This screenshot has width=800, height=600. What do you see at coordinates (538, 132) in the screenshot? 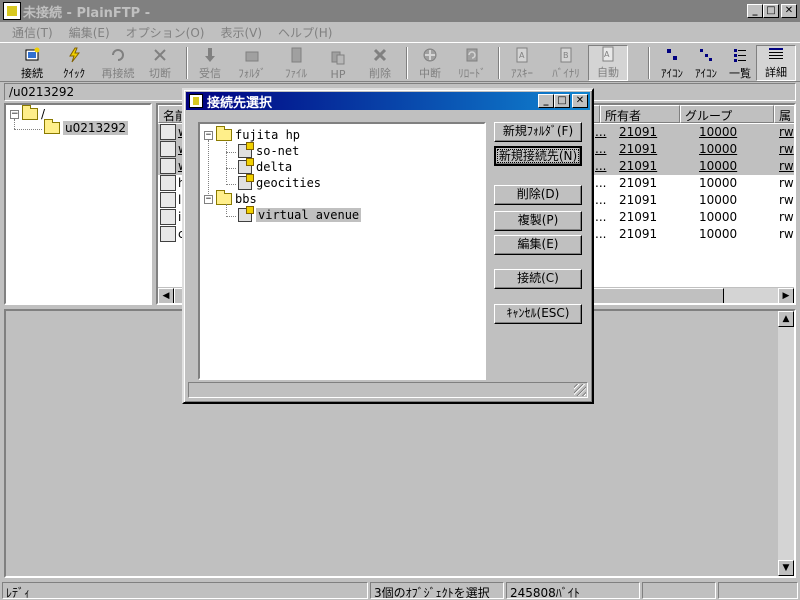
I see `new-folder-button: 新規ﾌｫﾙﾀﾞ(F)` at bounding box center [538, 132].